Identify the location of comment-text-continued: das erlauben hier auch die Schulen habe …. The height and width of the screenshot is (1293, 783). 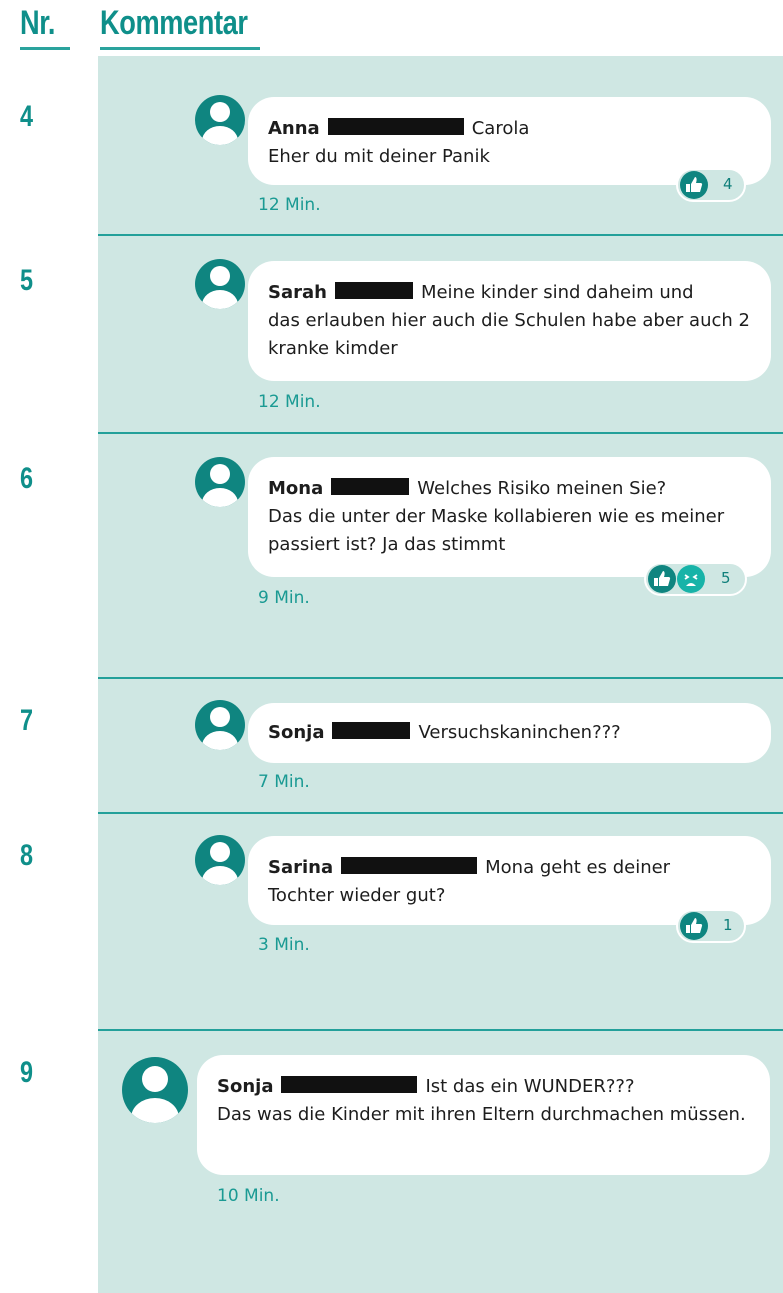
(509, 334).